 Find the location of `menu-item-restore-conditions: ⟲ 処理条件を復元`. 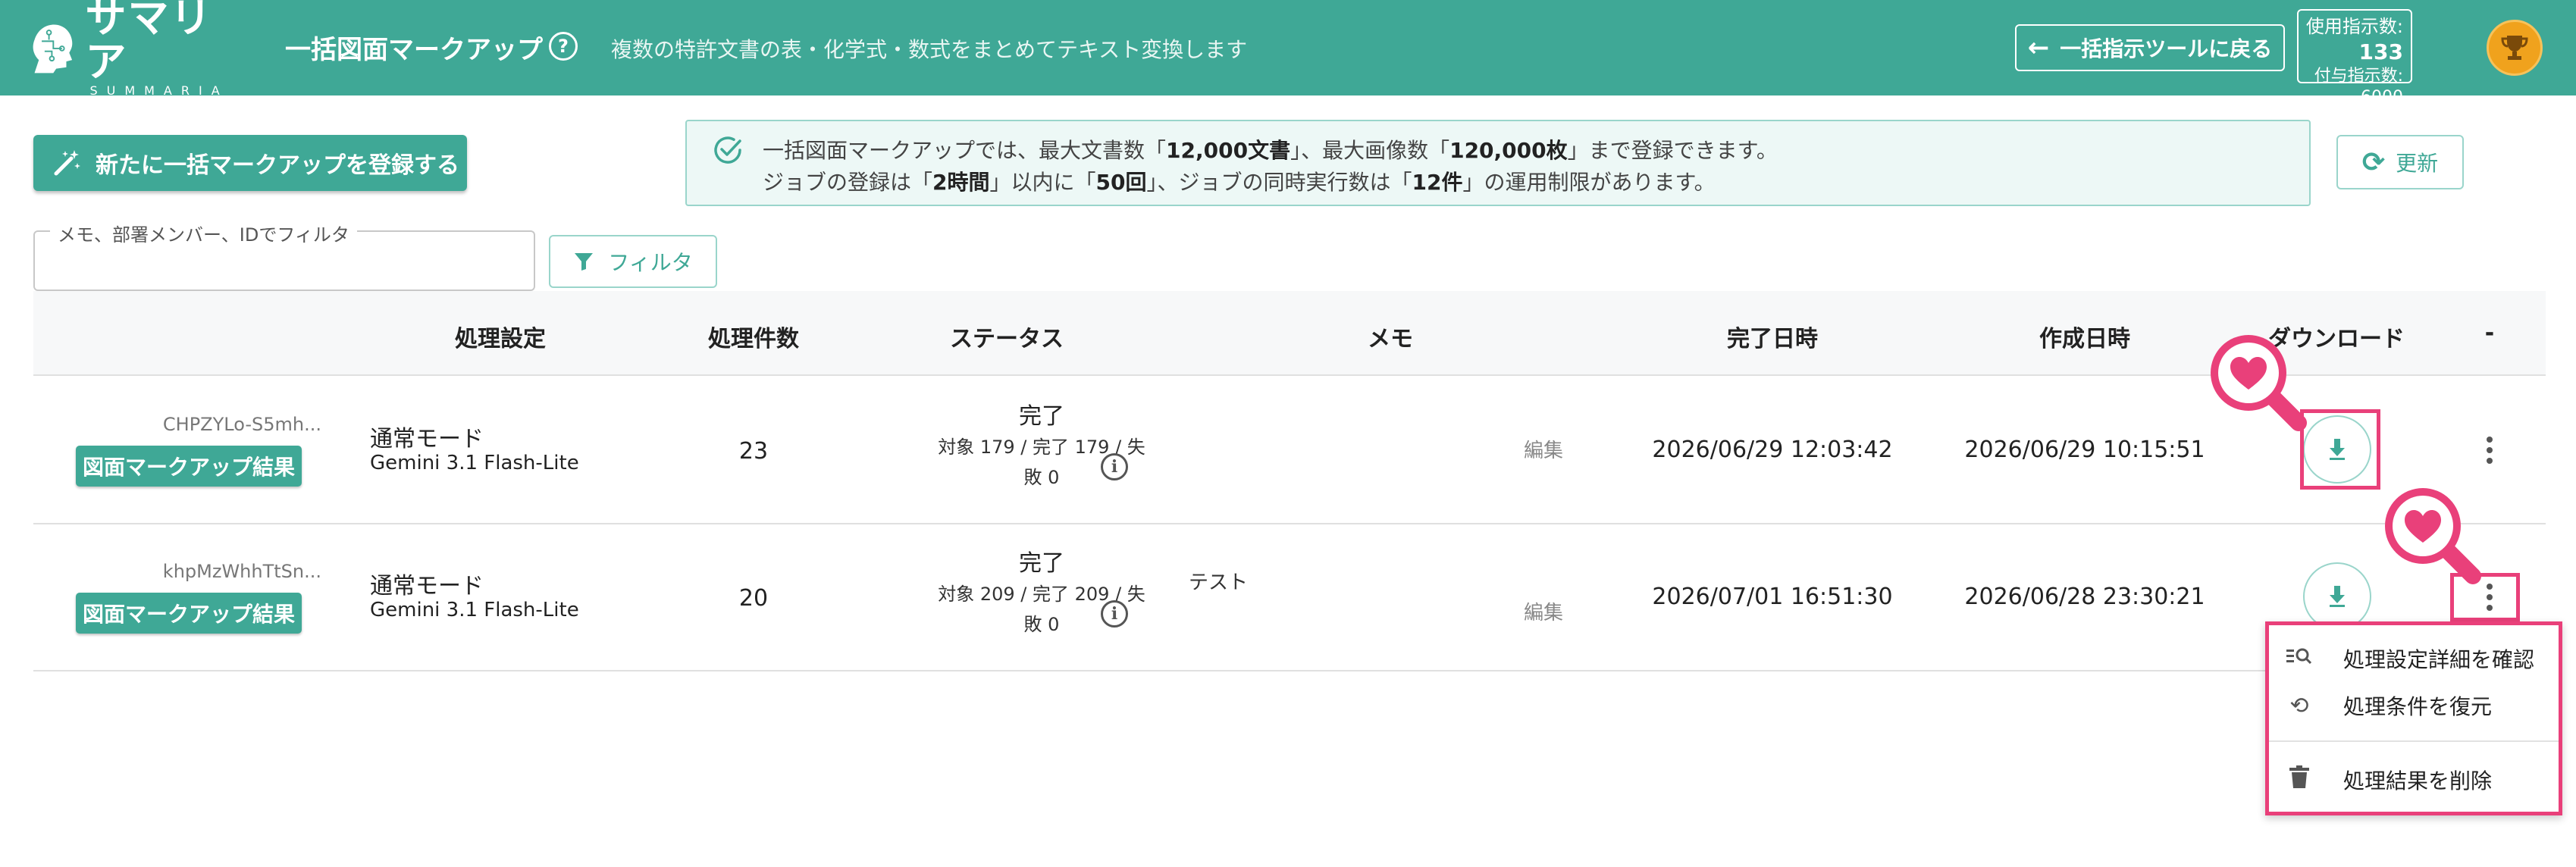

menu-item-restore-conditions: ⟲ 処理条件を復元 is located at coordinates (2414, 705).